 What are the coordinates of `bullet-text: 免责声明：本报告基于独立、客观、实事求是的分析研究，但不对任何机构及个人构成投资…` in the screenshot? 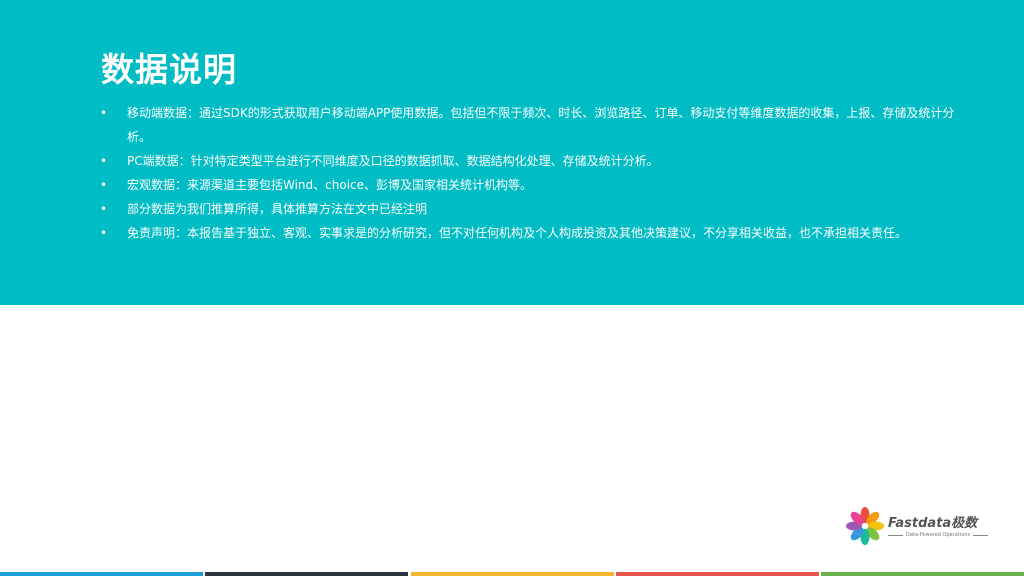 It's located at (517, 233).